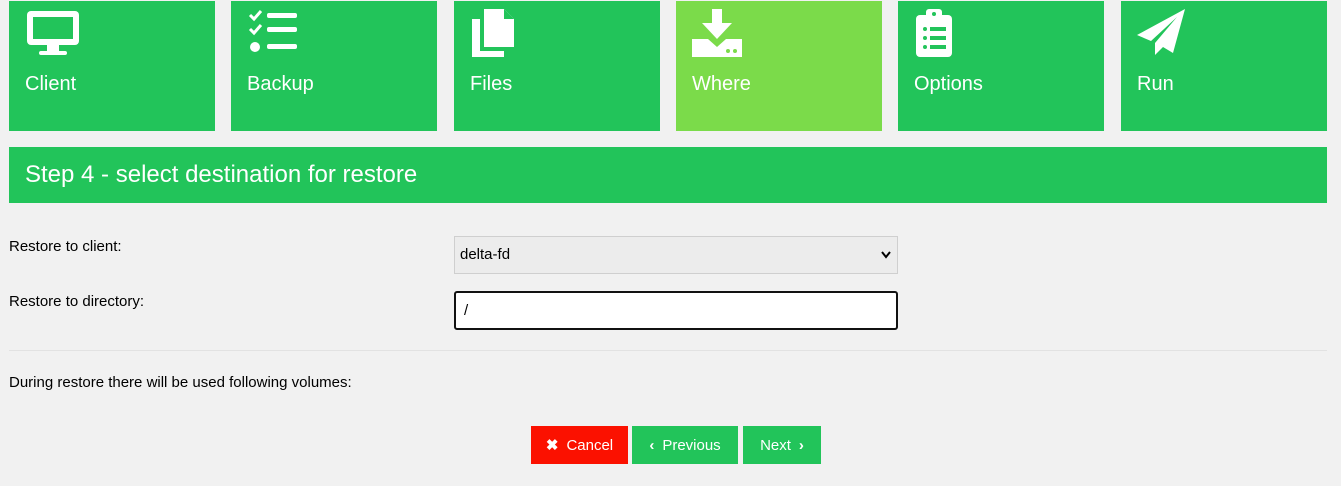 Image resolution: width=1341 pixels, height=486 pixels. Describe the element at coordinates (1161, 32) in the screenshot. I see `paper-plane-icon` at that location.